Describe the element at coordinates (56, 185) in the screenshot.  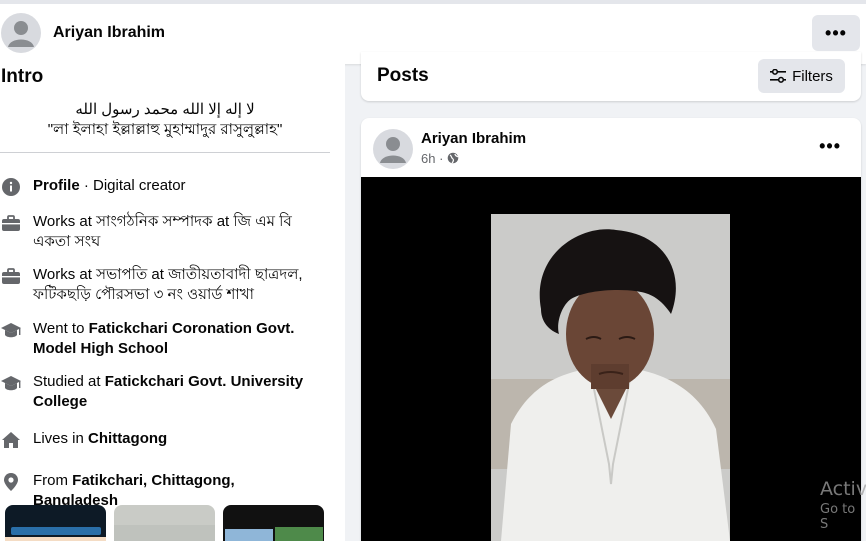
I see `intro-item-label: Profile` at that location.